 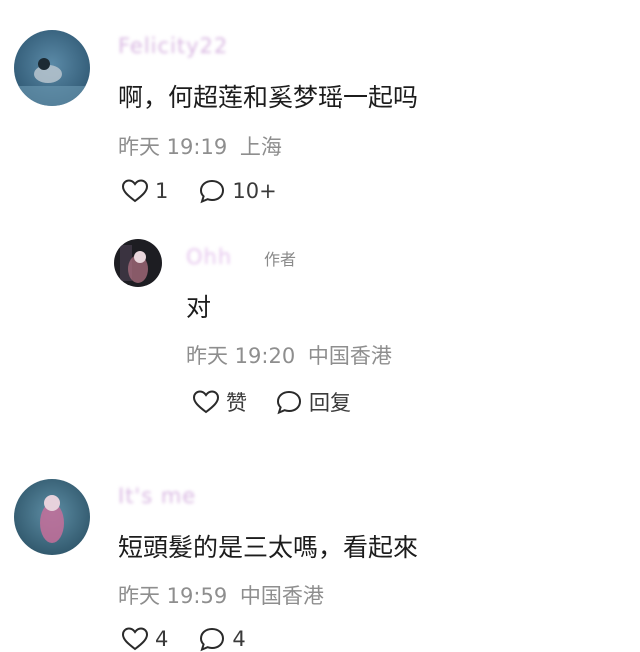 I want to click on reply-location: 中国香港, so click(x=349, y=356).